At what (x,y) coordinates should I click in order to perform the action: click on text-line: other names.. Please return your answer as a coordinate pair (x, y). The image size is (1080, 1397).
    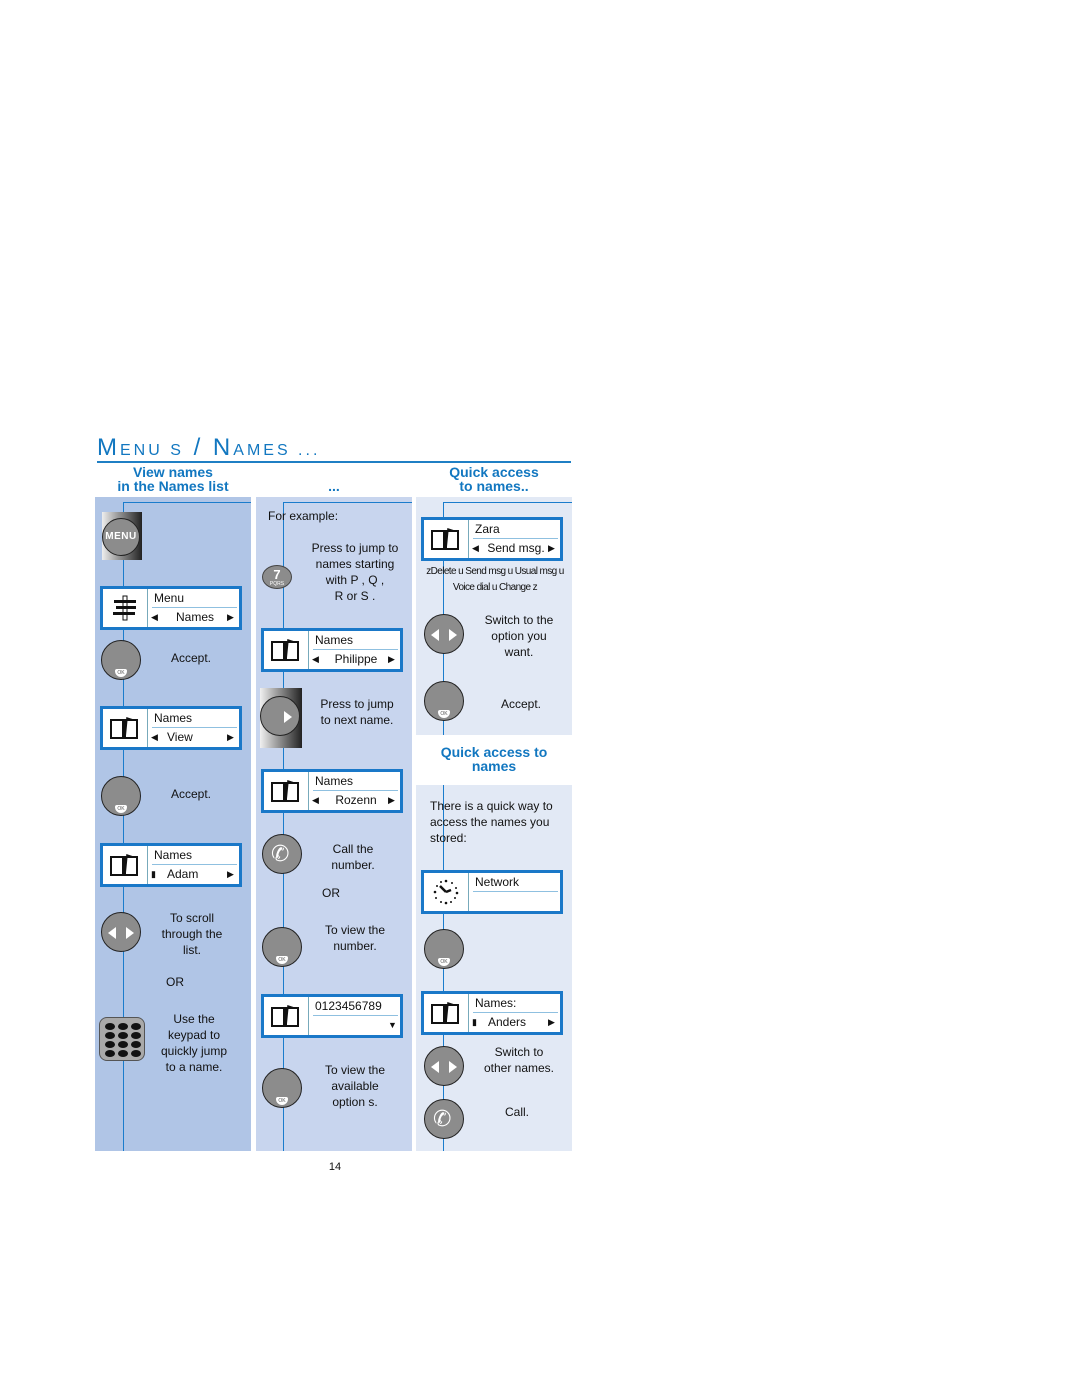
    Looking at the image, I should click on (519, 1068).